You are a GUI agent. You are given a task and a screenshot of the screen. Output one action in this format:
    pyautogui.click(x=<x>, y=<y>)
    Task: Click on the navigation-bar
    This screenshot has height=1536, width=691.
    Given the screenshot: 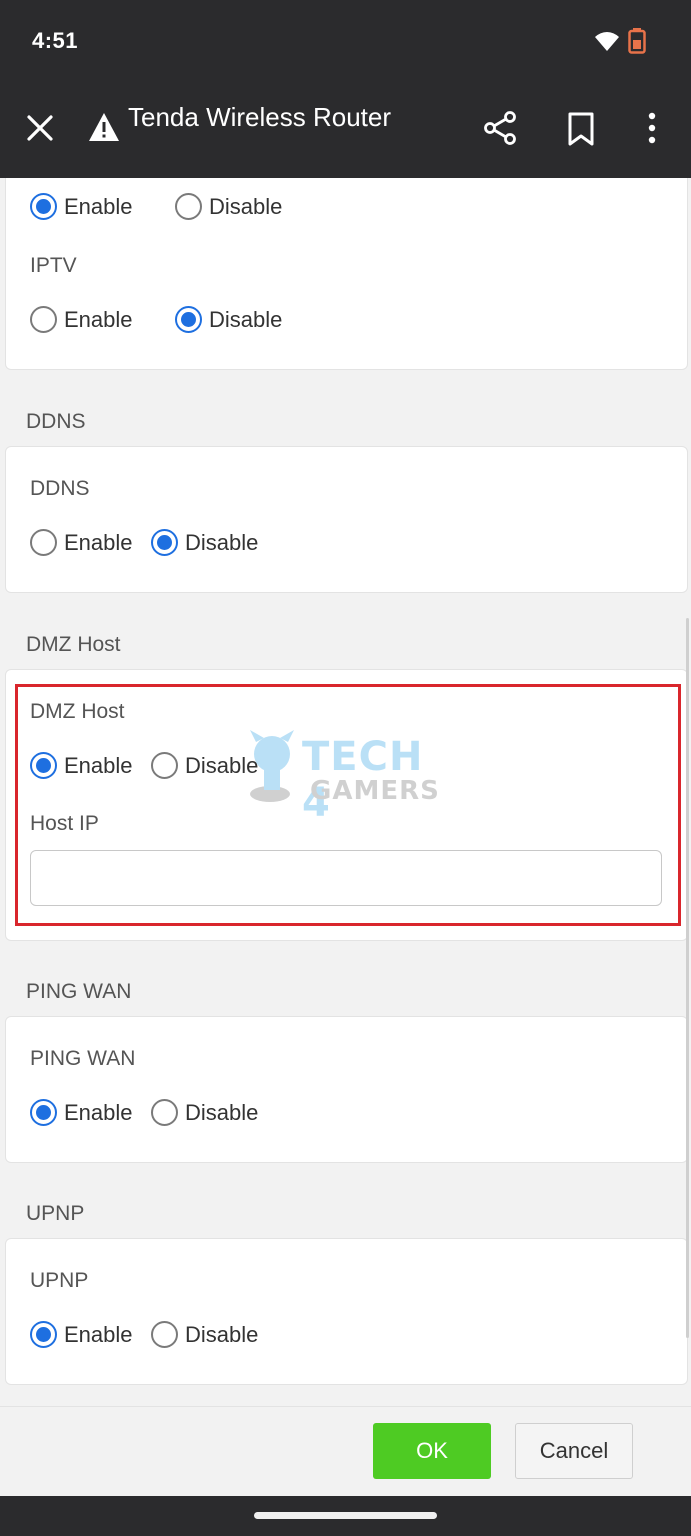 What is the action you would take?
    pyautogui.click(x=345, y=1516)
    